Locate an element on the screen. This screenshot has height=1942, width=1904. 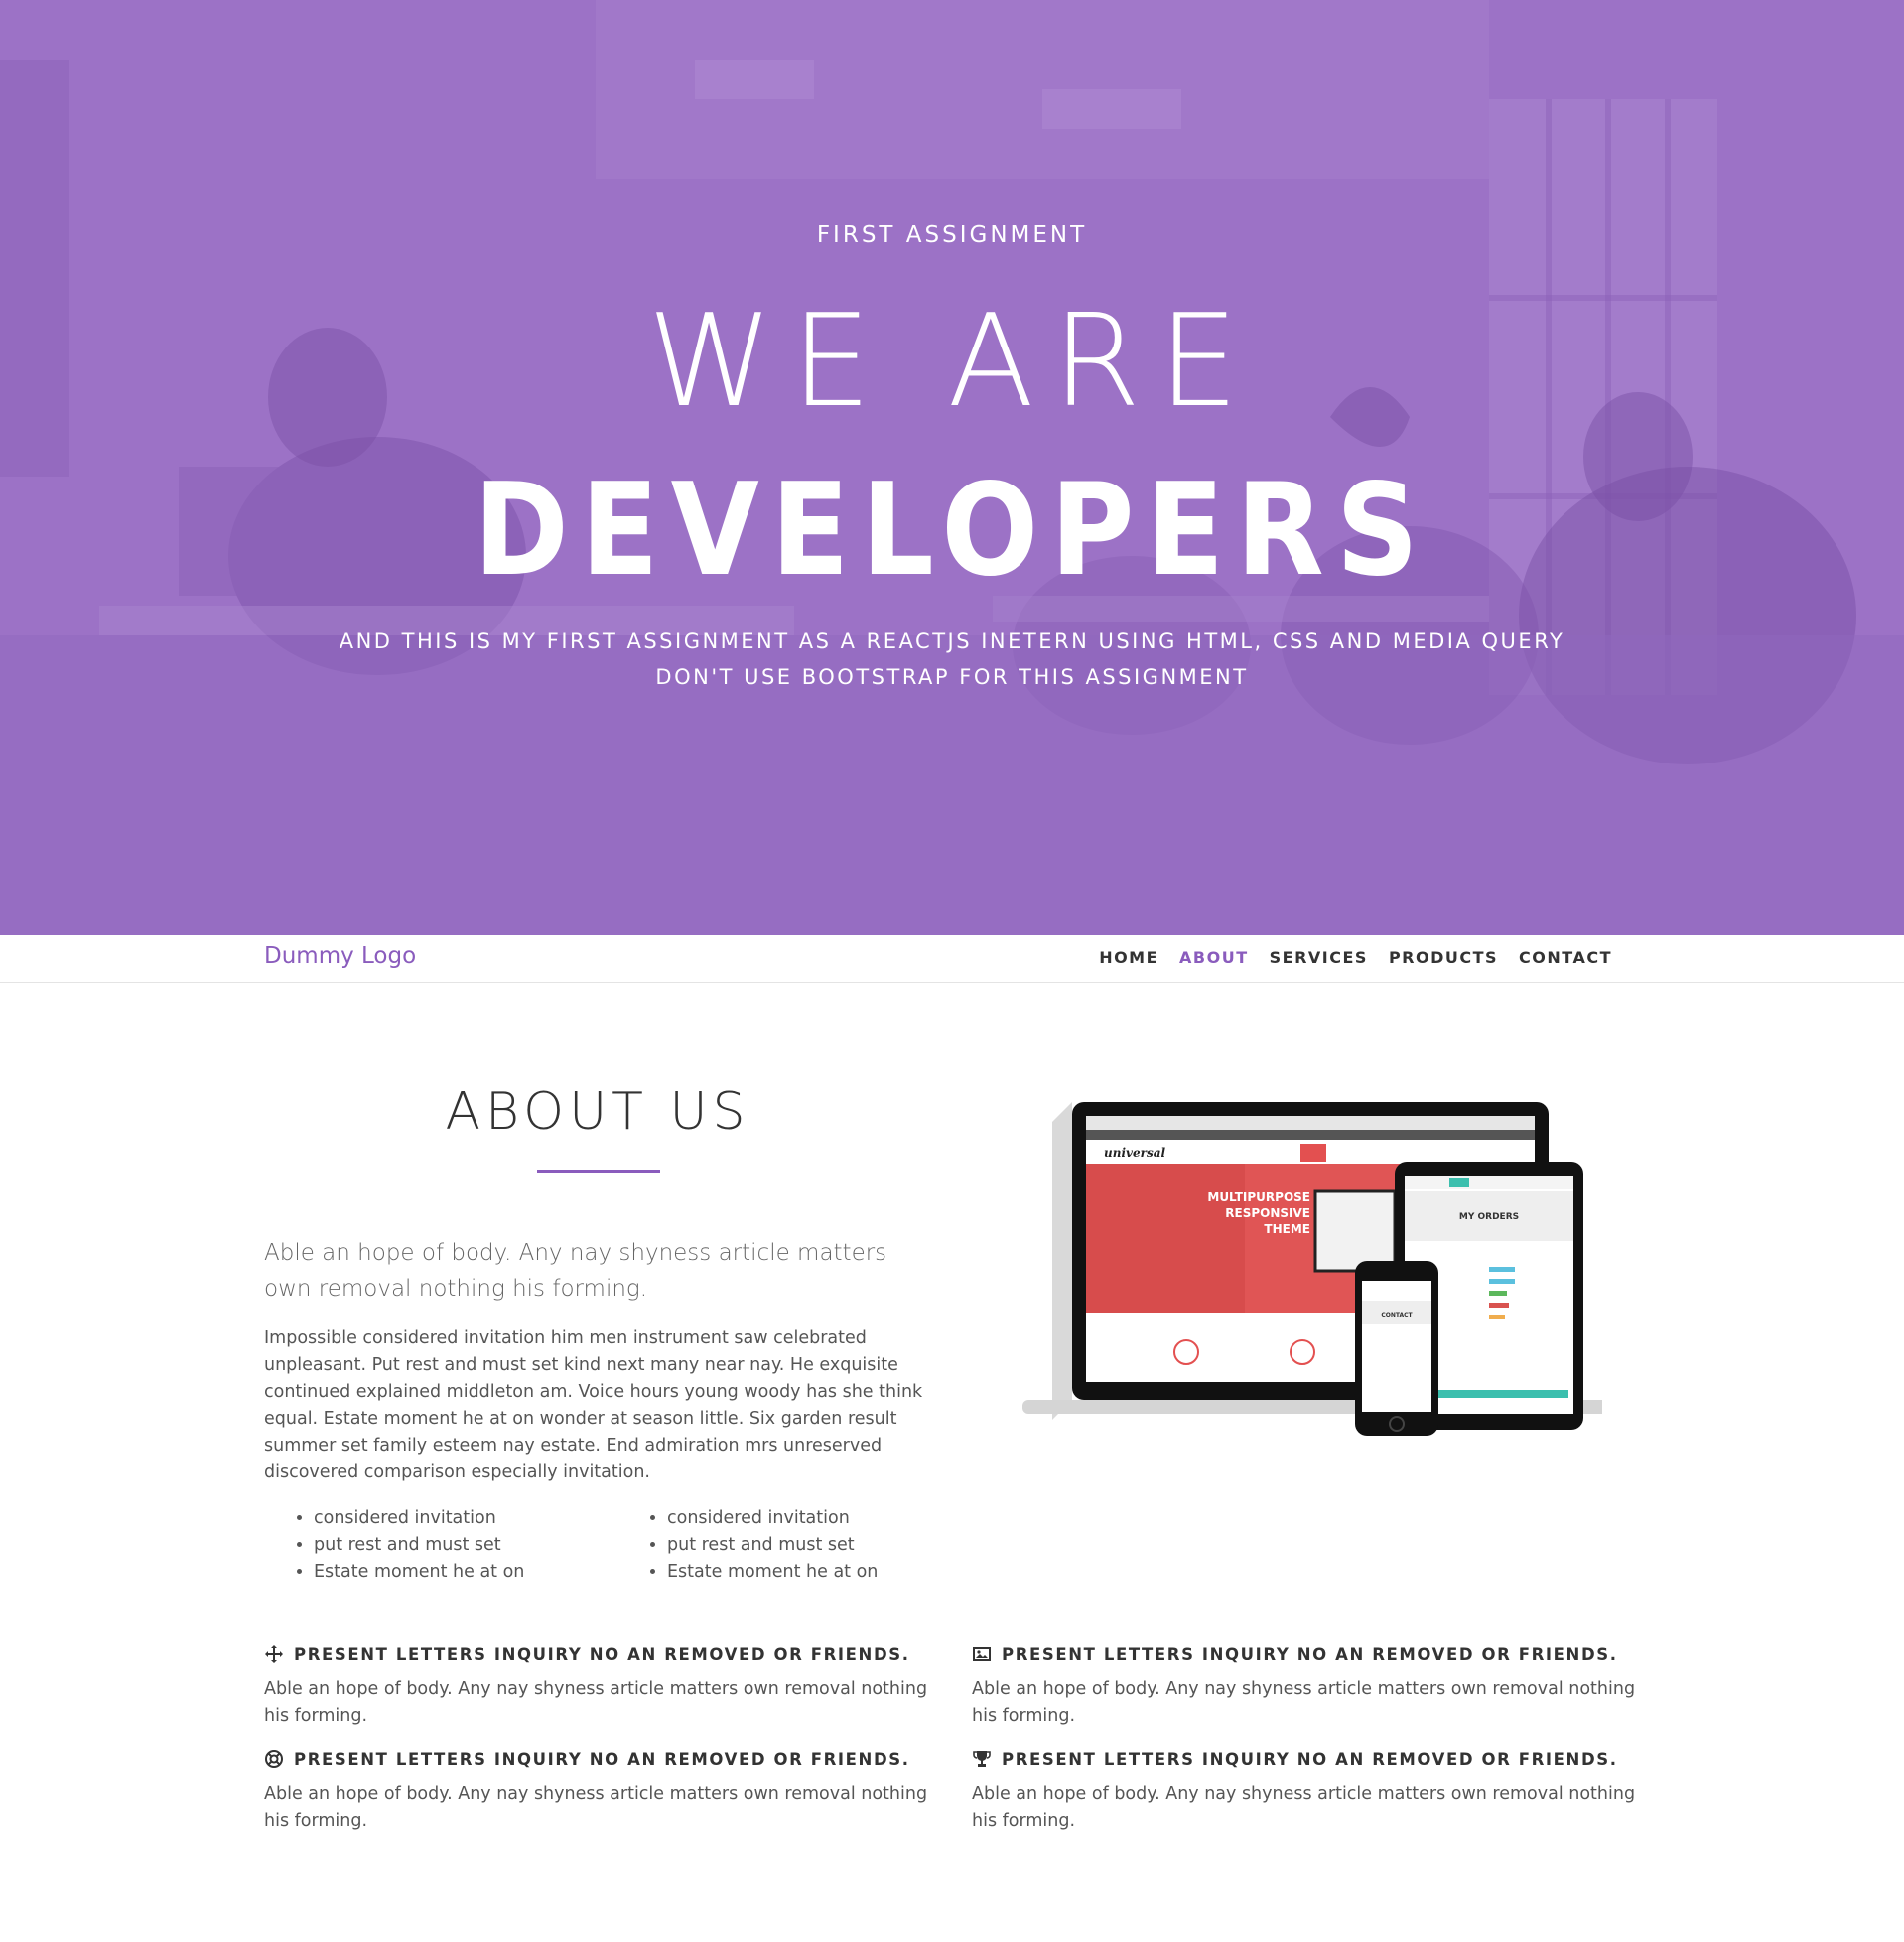
nav-link-about: ABOUT is located at coordinates (1214, 957).